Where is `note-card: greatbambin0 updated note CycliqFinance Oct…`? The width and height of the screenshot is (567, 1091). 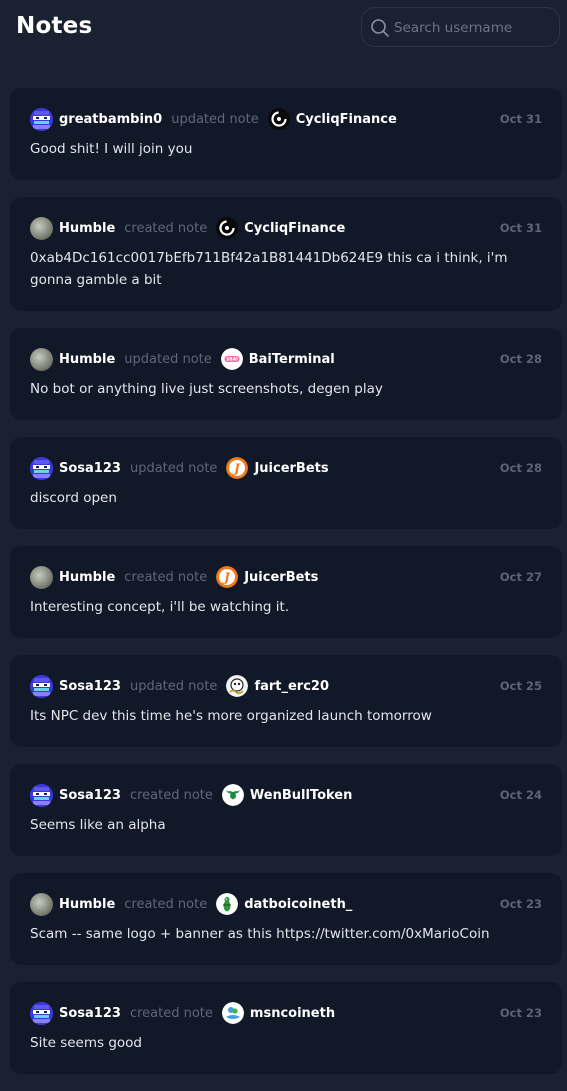 note-card: greatbambin0 updated note CycliqFinance Oct… is located at coordinates (286, 134).